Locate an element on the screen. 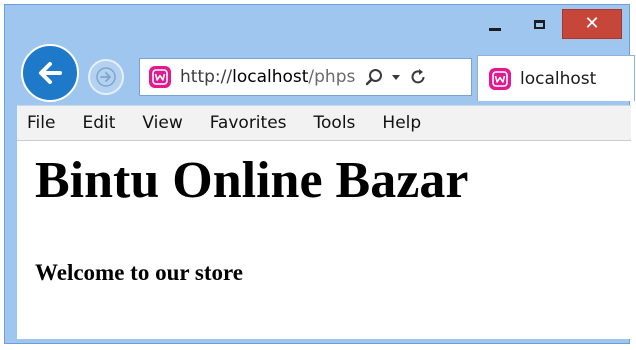  search-icon is located at coordinates (373, 77).